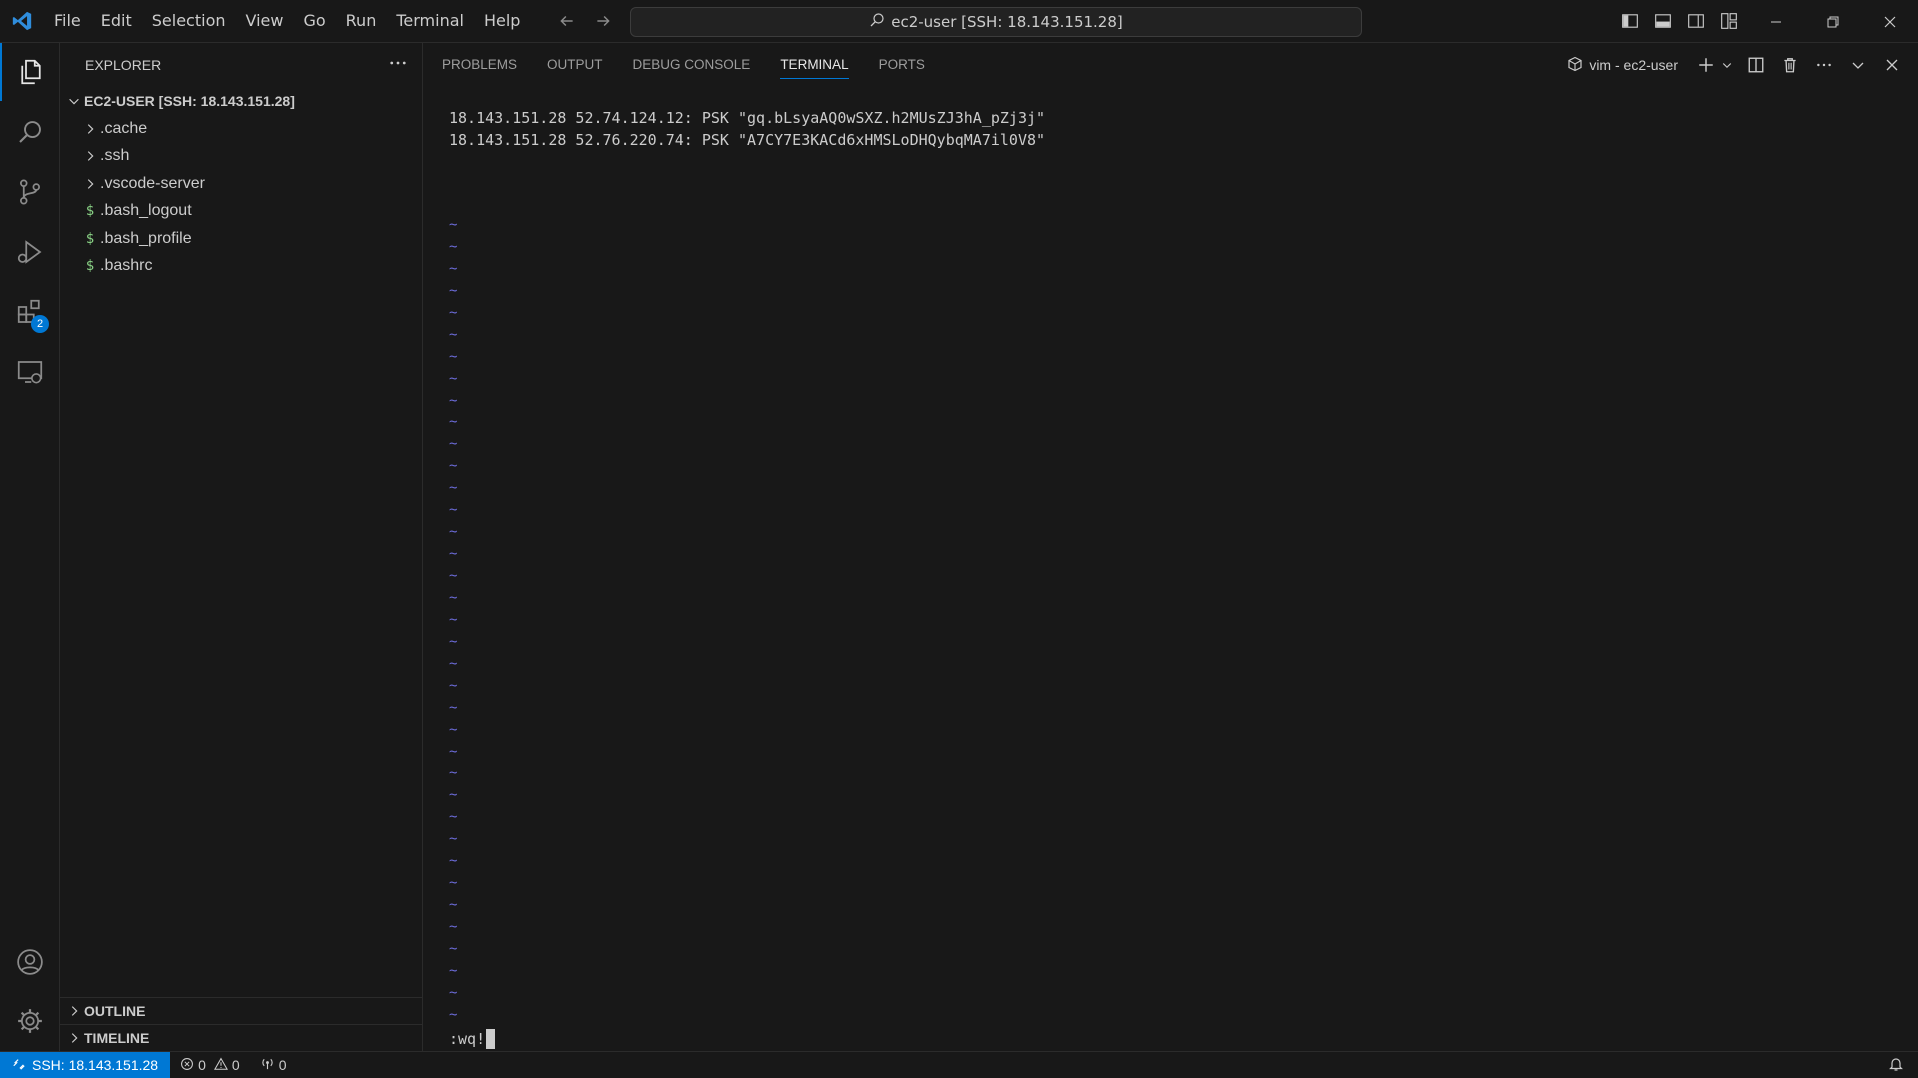 The image size is (1918, 1078). I want to click on tree-item-file: $ .bash_profile, so click(241, 239).